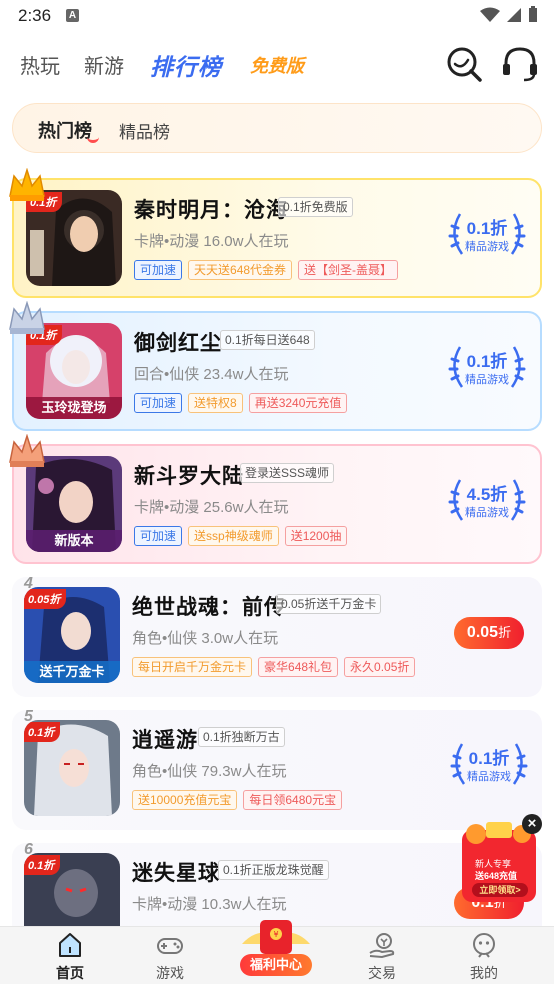 The height and width of the screenshot is (984, 554). I want to click on game-icon: 新版本, so click(74, 504).